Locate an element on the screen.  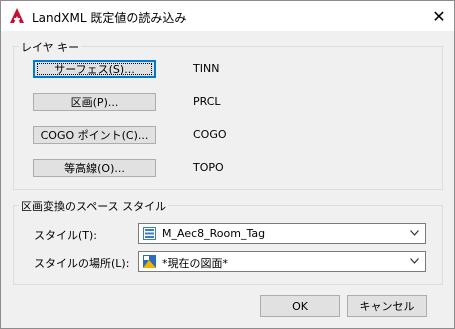
window-title: LandXML 既定値の読み込み is located at coordinates (109, 18).